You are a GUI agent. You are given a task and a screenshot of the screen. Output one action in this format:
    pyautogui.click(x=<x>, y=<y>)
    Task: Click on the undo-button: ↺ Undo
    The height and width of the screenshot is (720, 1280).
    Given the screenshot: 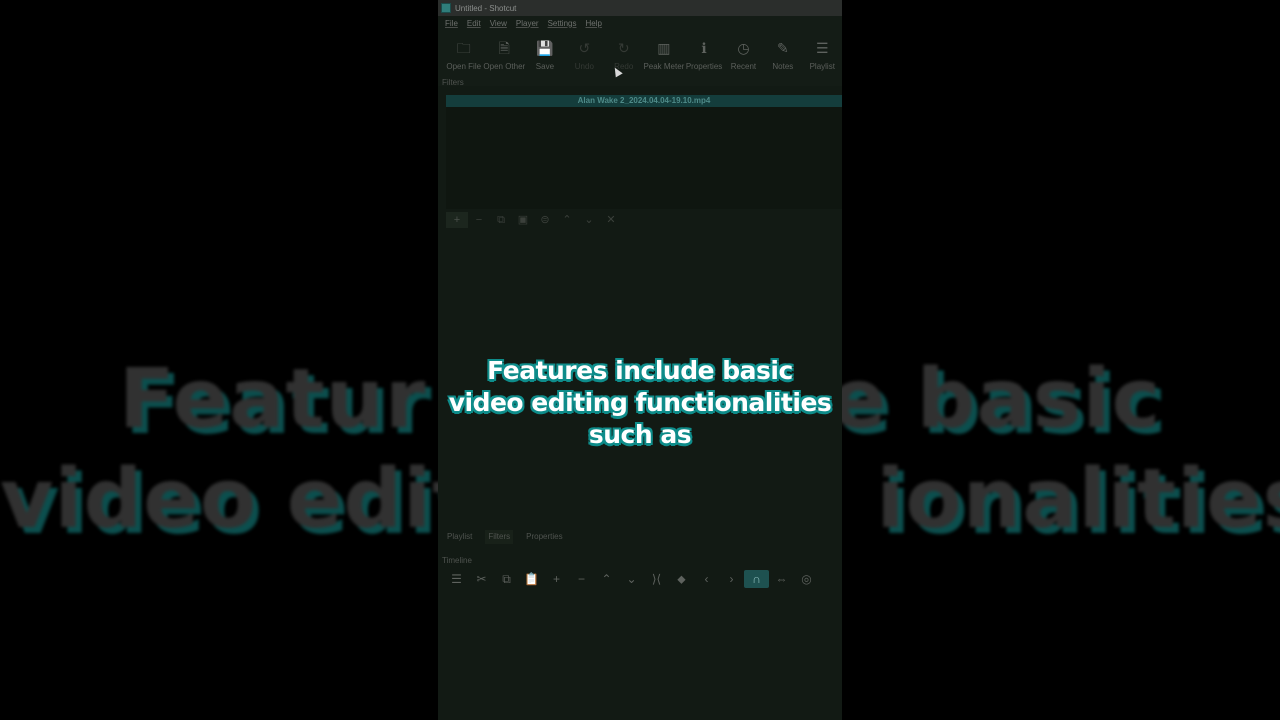 What is the action you would take?
    pyautogui.click(x=584, y=58)
    